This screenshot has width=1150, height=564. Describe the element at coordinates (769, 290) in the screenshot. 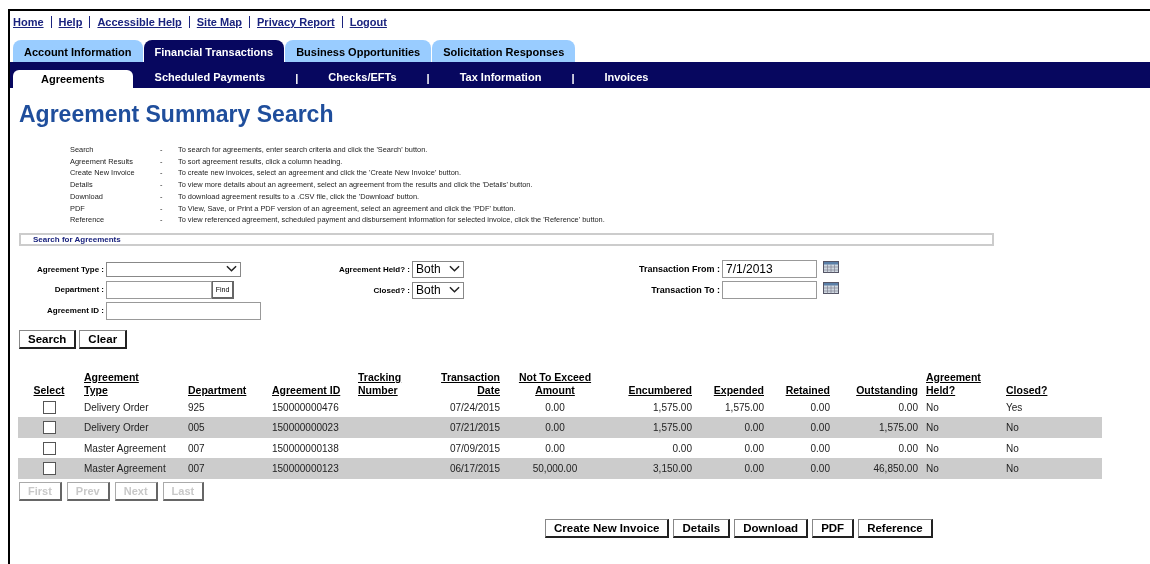

I see `date-field` at that location.